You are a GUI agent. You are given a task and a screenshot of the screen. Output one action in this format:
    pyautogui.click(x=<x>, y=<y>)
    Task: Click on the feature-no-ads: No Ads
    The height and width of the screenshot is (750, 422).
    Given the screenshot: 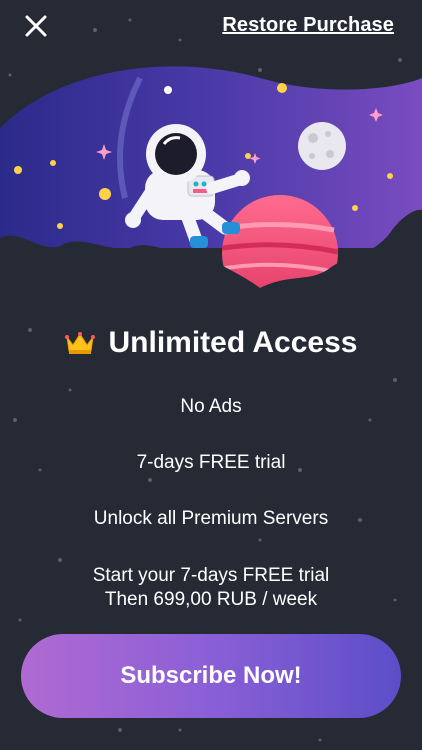 What is the action you would take?
    pyautogui.click(x=211, y=406)
    